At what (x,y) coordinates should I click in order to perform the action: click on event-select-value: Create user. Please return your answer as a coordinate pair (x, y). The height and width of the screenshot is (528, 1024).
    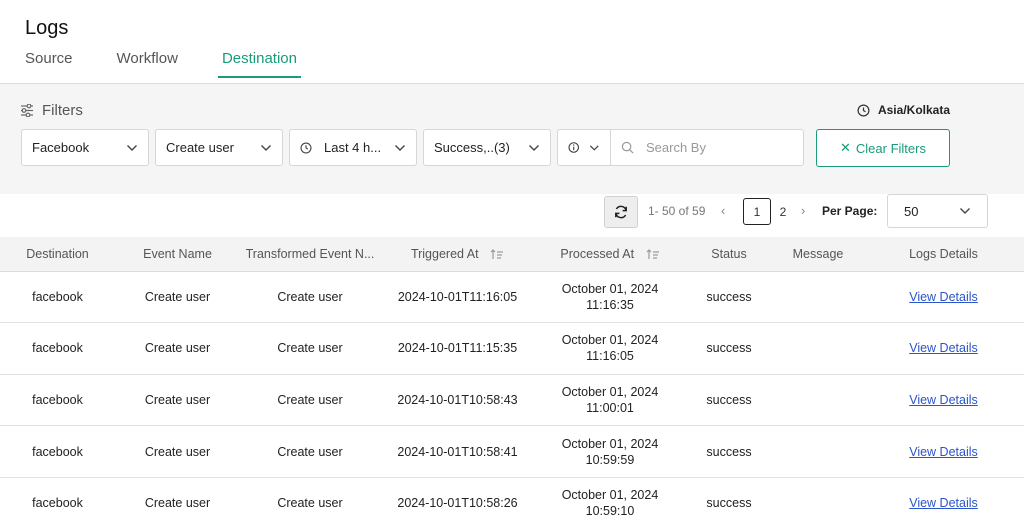
    Looking at the image, I should click on (200, 147).